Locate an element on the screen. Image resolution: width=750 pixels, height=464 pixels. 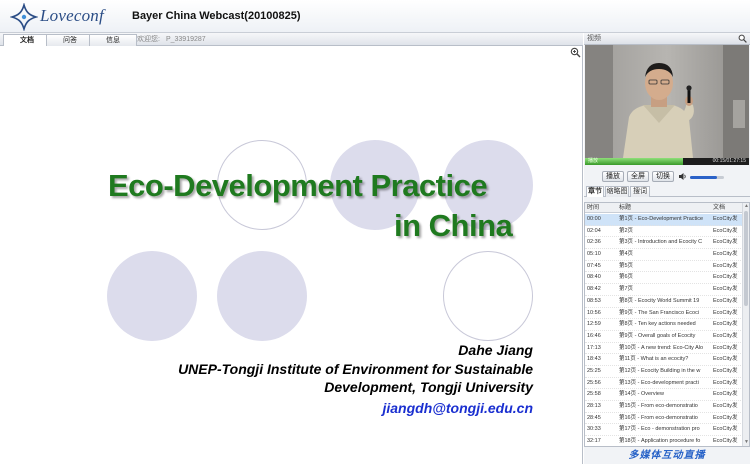
list-tab-bar: 章节 缩略图 搜词 is located at coordinates (667, 191).